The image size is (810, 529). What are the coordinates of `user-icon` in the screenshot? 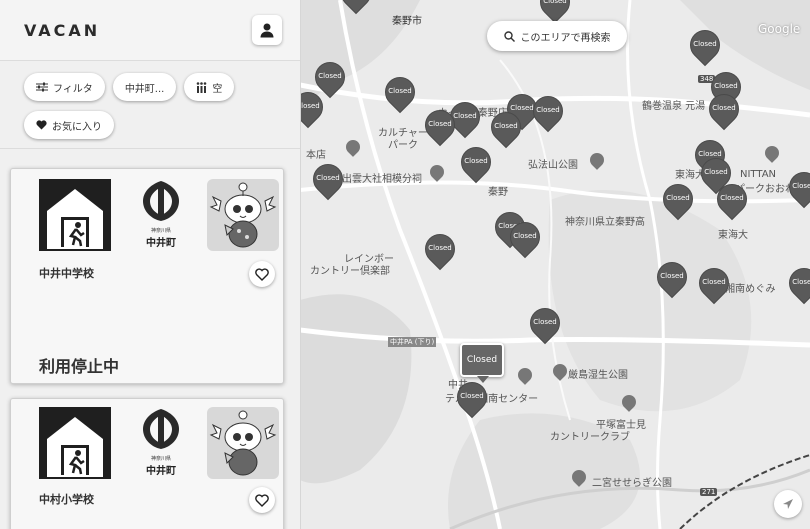 It's located at (267, 30).